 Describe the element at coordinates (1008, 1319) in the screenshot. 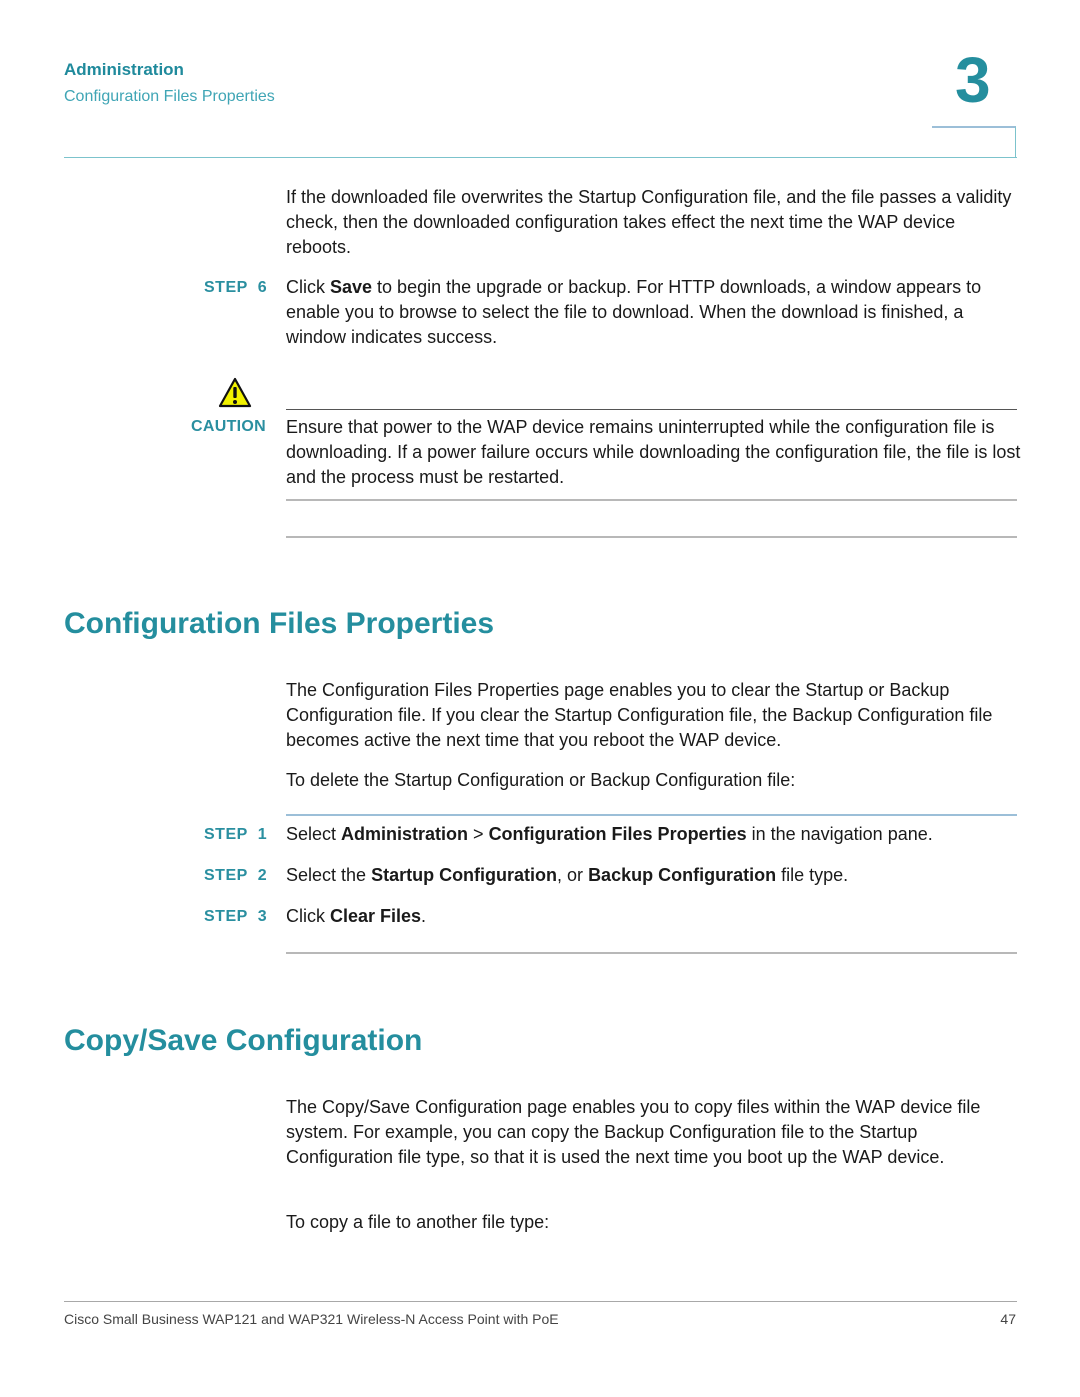

I see `page-number: 47` at that location.